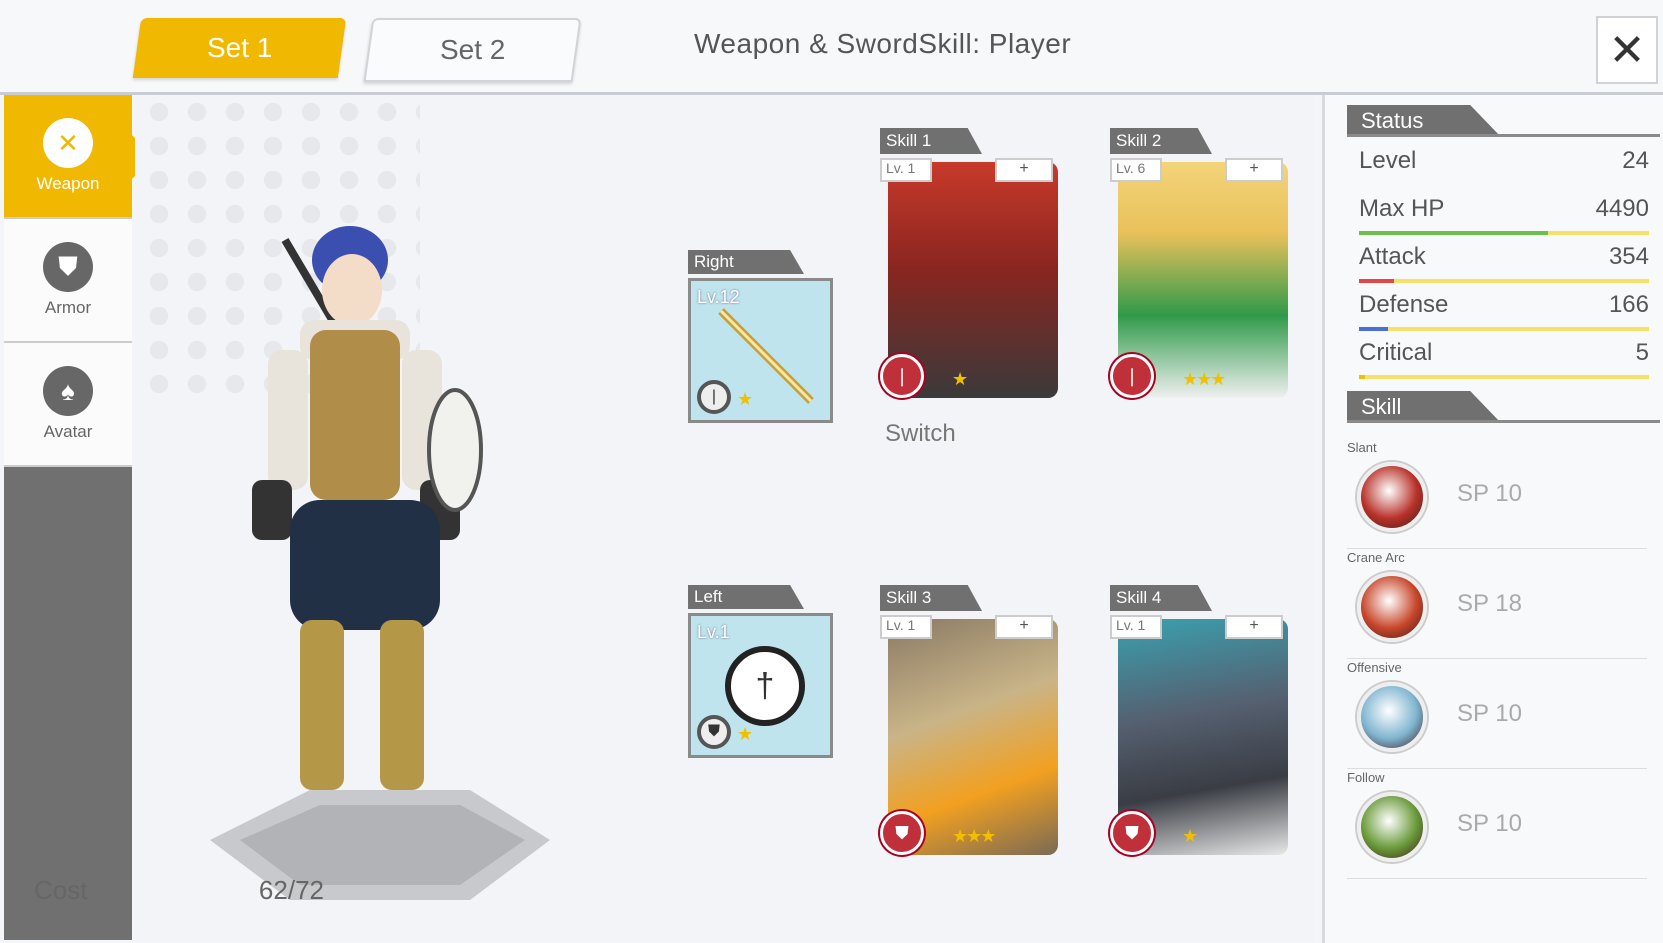 The width and height of the screenshot is (1663, 943). I want to click on skill-divider, so click(1503, 421).